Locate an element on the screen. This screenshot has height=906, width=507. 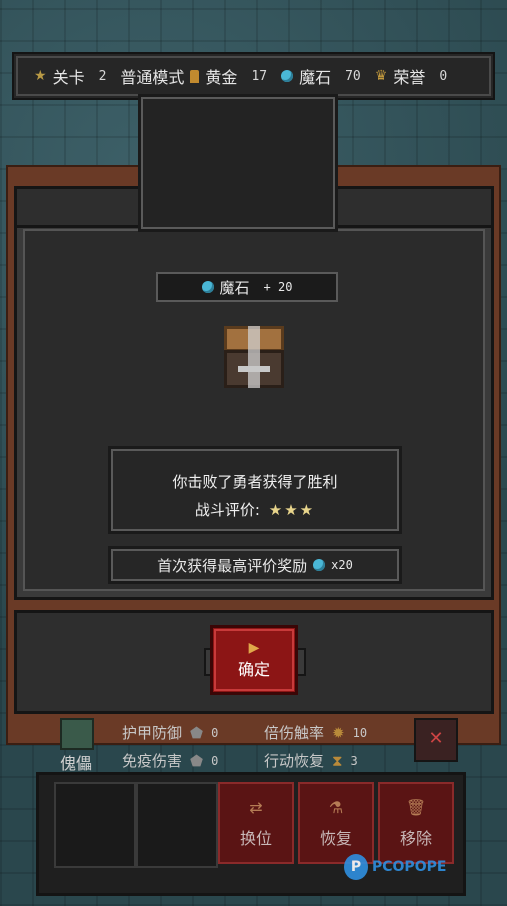
level-value: 2 is located at coordinates (102, 76).